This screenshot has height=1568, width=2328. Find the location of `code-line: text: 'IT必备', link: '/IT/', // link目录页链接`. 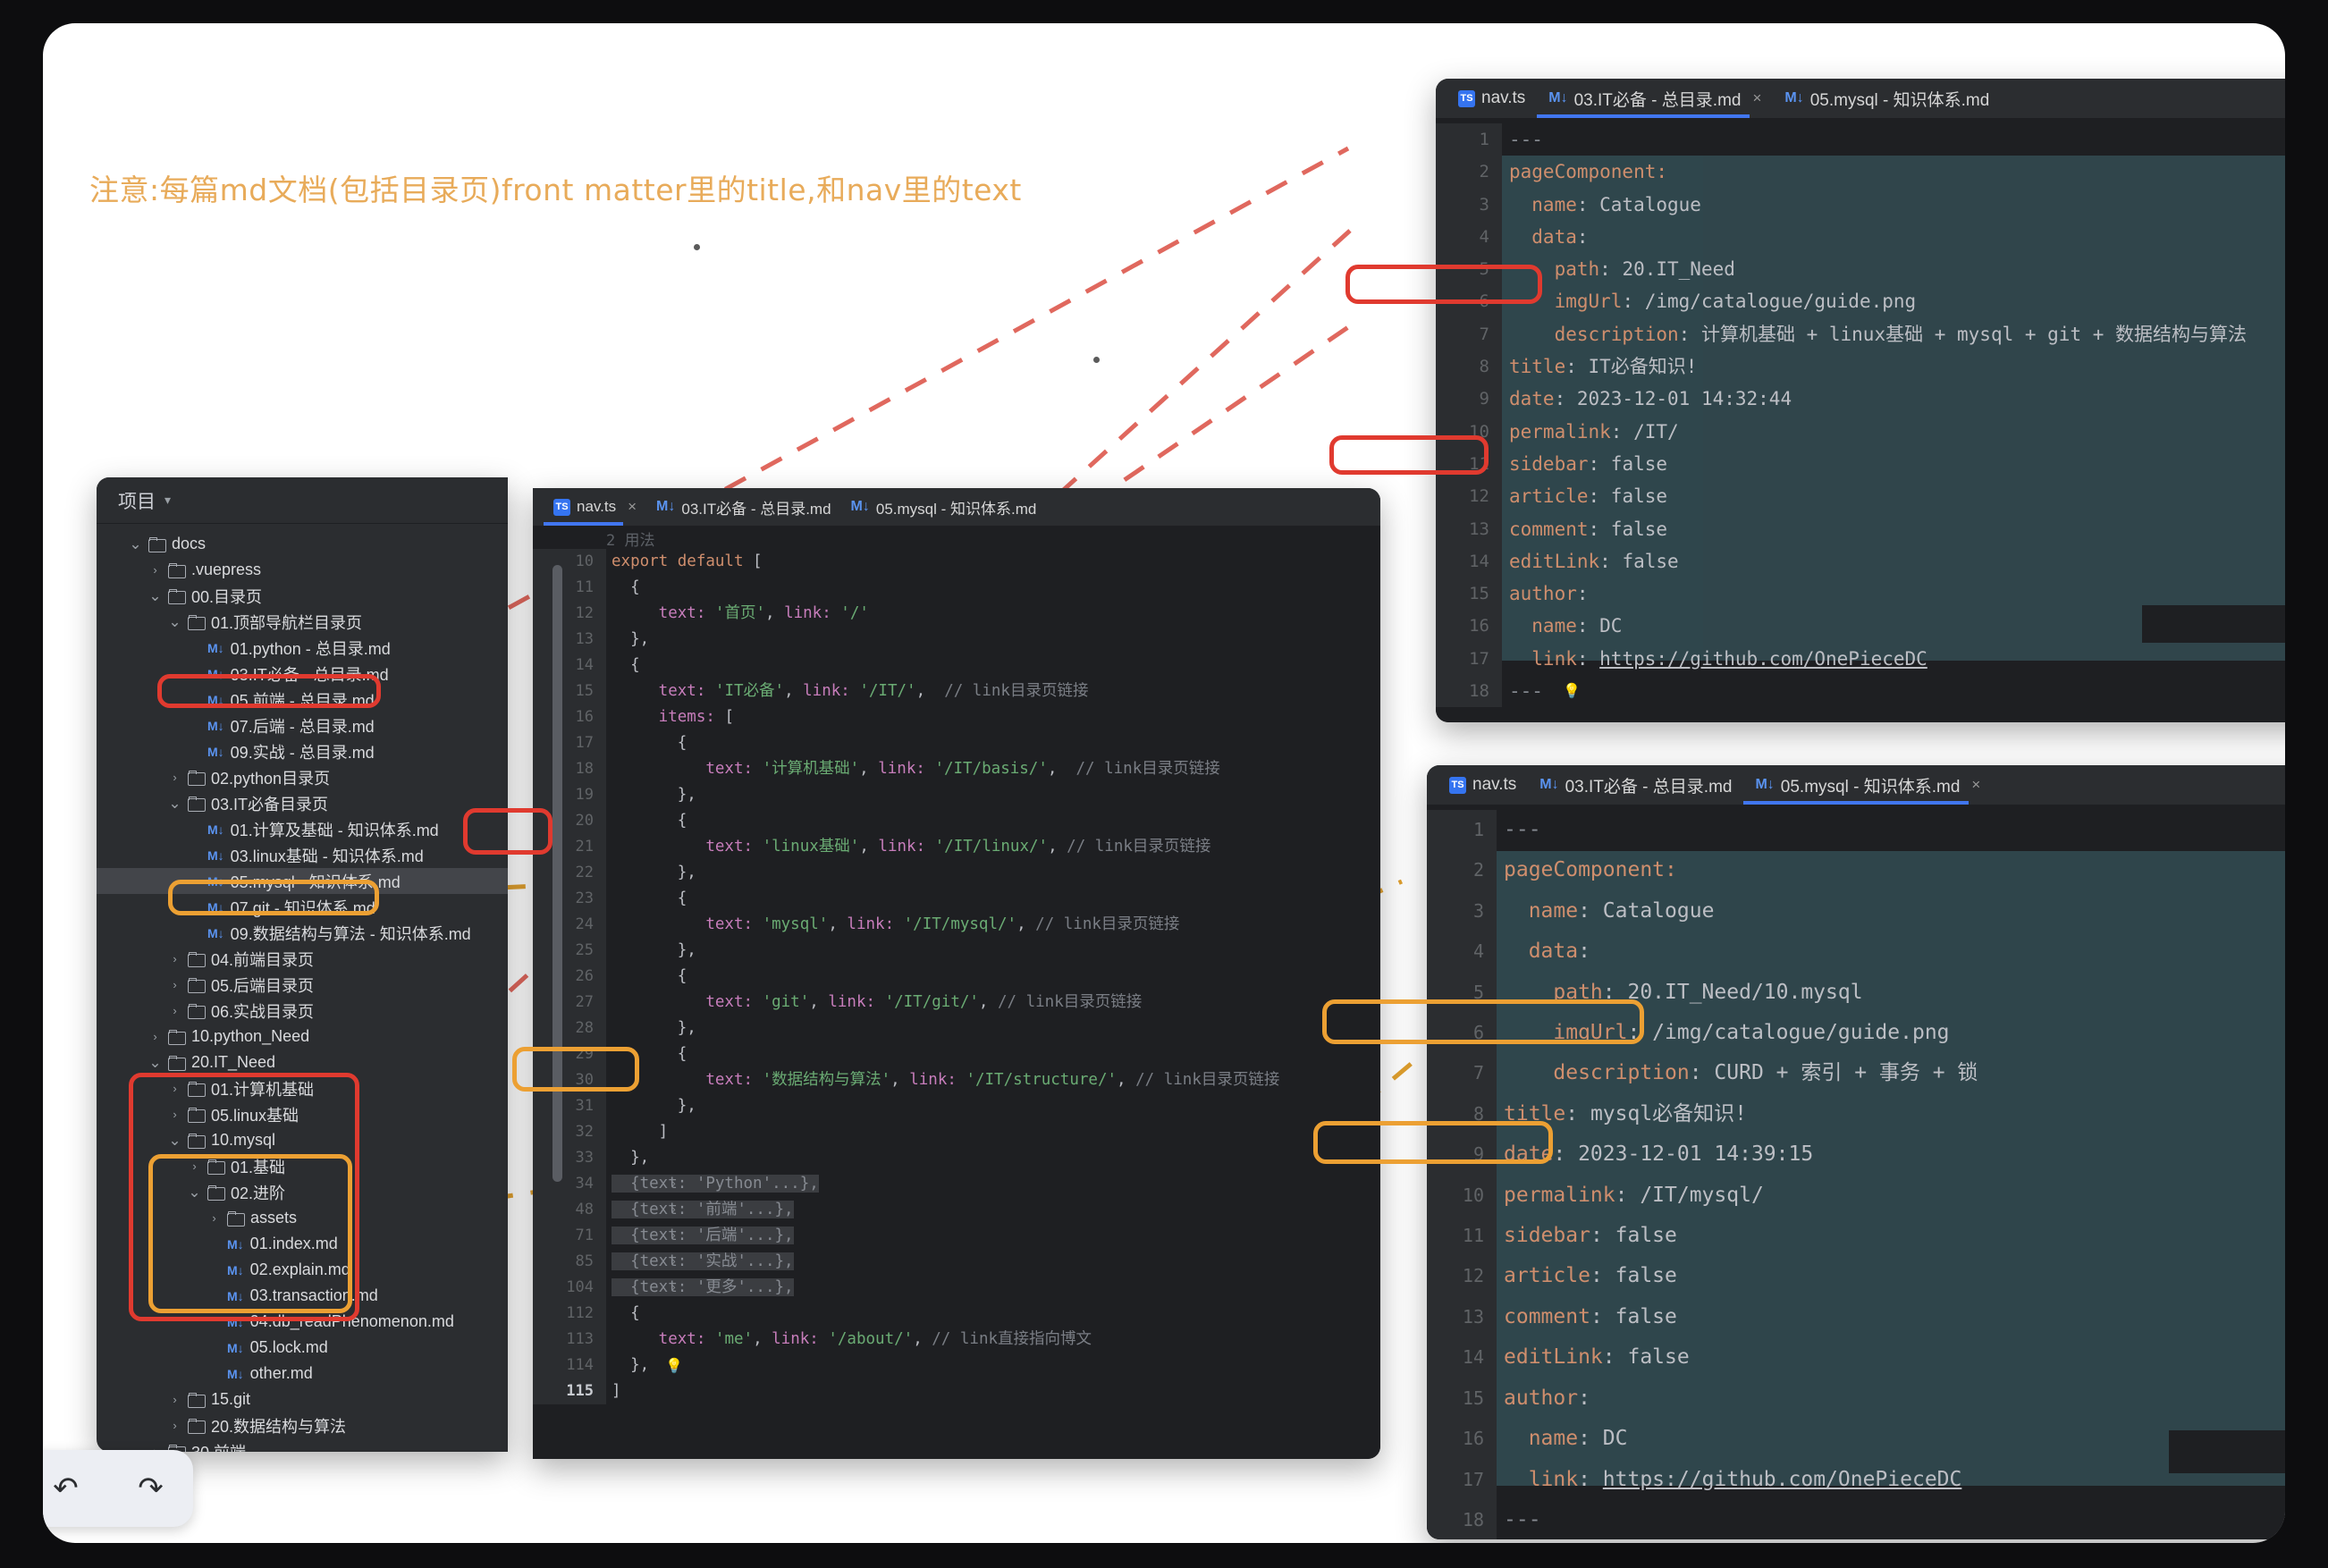

code-line: text: 'IT必备', link: '/IT/', // link目录页链接 is located at coordinates (996, 691).